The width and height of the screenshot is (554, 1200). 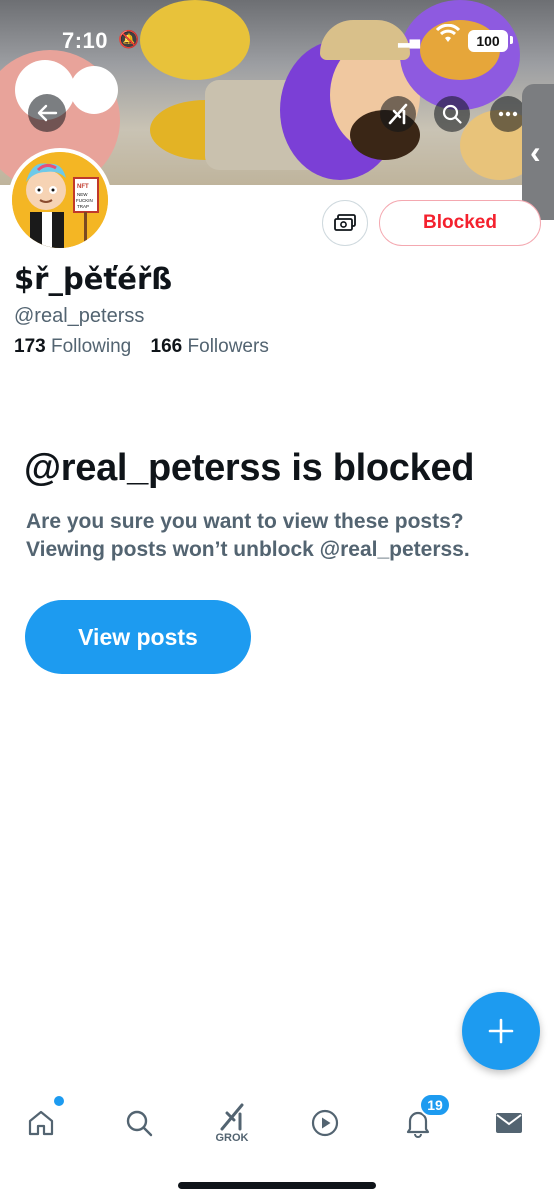 I want to click on side-panel-tab: ‹, so click(x=538, y=152).